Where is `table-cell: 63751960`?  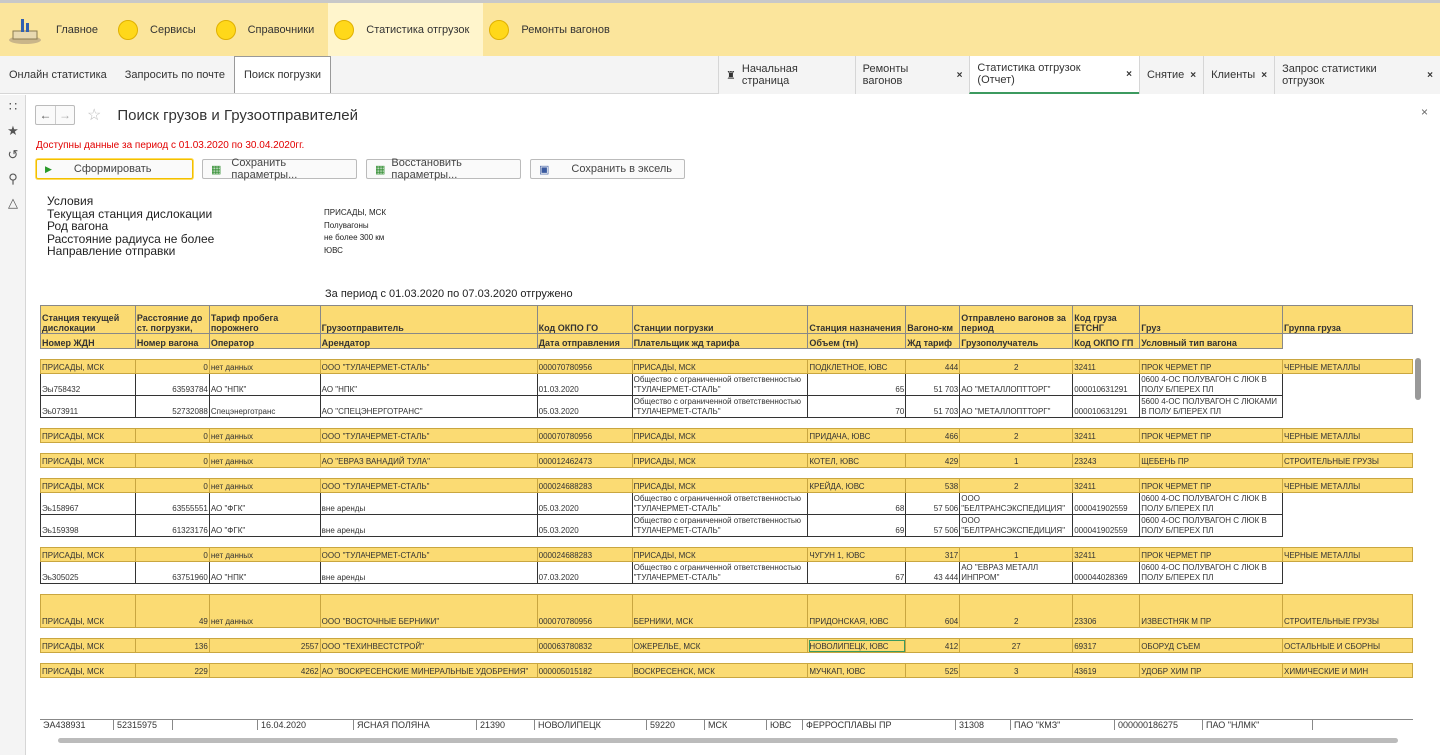 table-cell: 63751960 is located at coordinates (172, 572).